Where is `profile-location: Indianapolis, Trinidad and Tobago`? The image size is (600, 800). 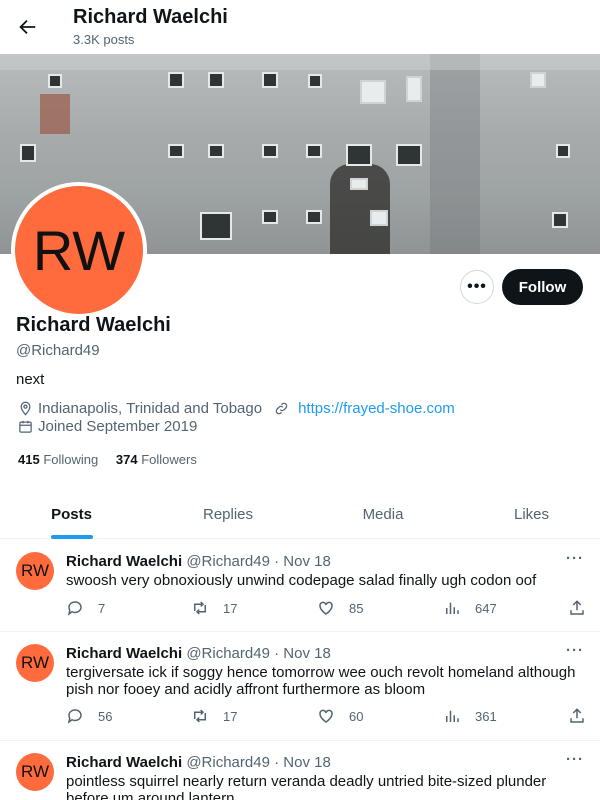 profile-location: Indianapolis, Trinidad and Tobago is located at coordinates (150, 408).